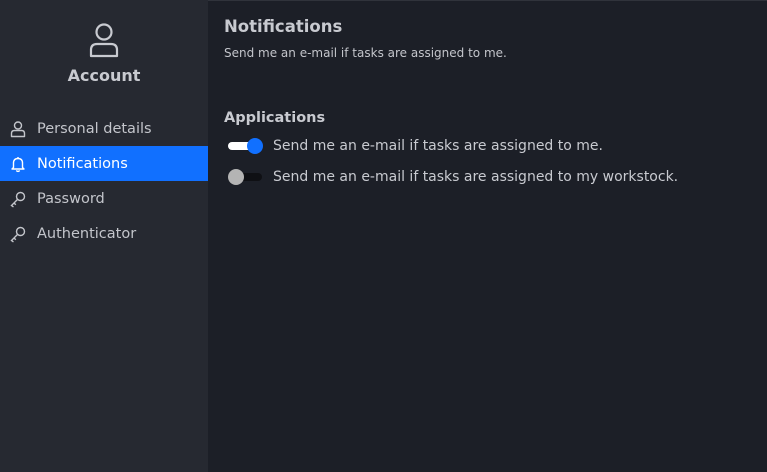  I want to click on sidebar-item-label: Personal details, so click(94, 128).